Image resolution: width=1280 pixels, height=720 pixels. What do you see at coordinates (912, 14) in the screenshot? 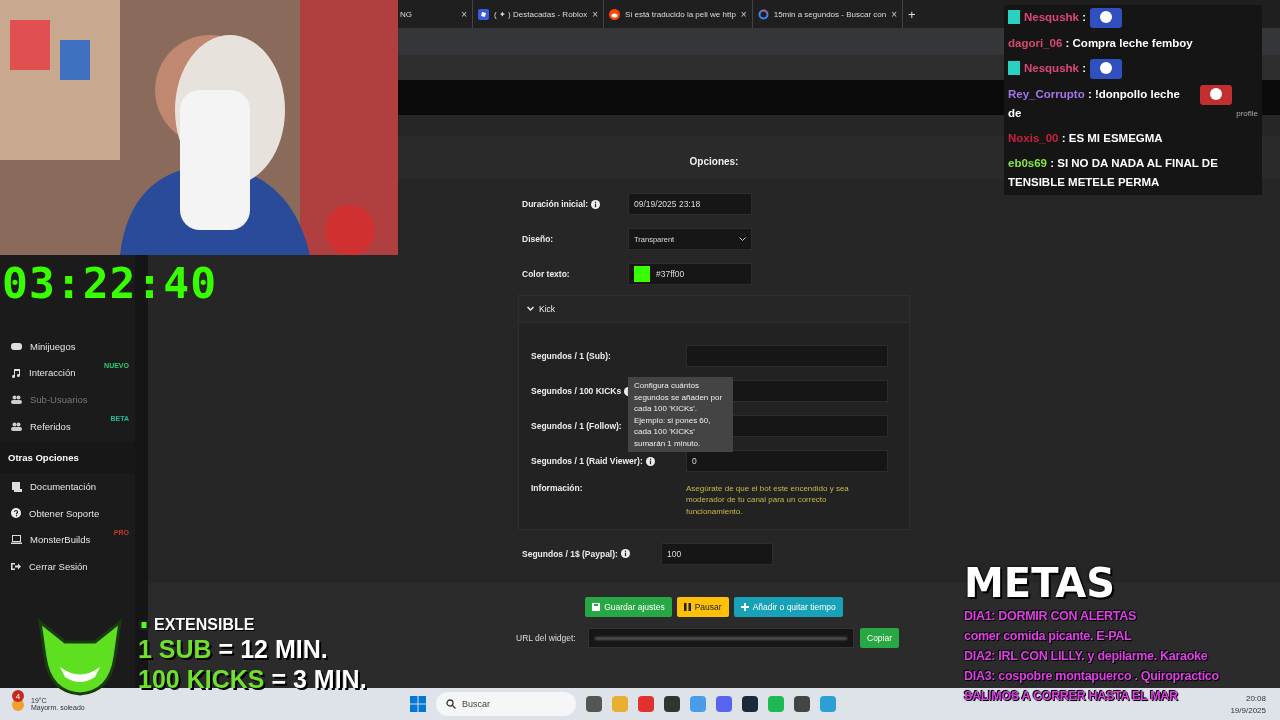
I see `new-tab-icon: +` at bounding box center [912, 14].